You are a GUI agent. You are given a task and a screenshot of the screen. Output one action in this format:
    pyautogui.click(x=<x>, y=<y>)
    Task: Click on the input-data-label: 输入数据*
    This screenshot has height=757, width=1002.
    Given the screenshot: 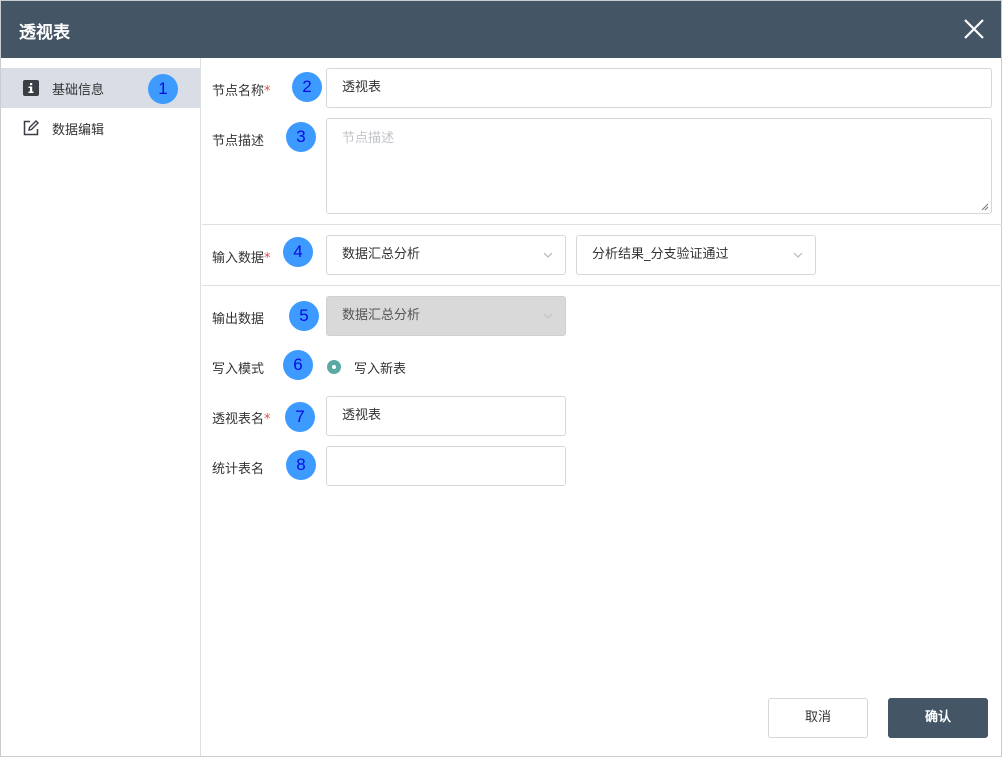 What is the action you would take?
    pyautogui.click(x=241, y=258)
    